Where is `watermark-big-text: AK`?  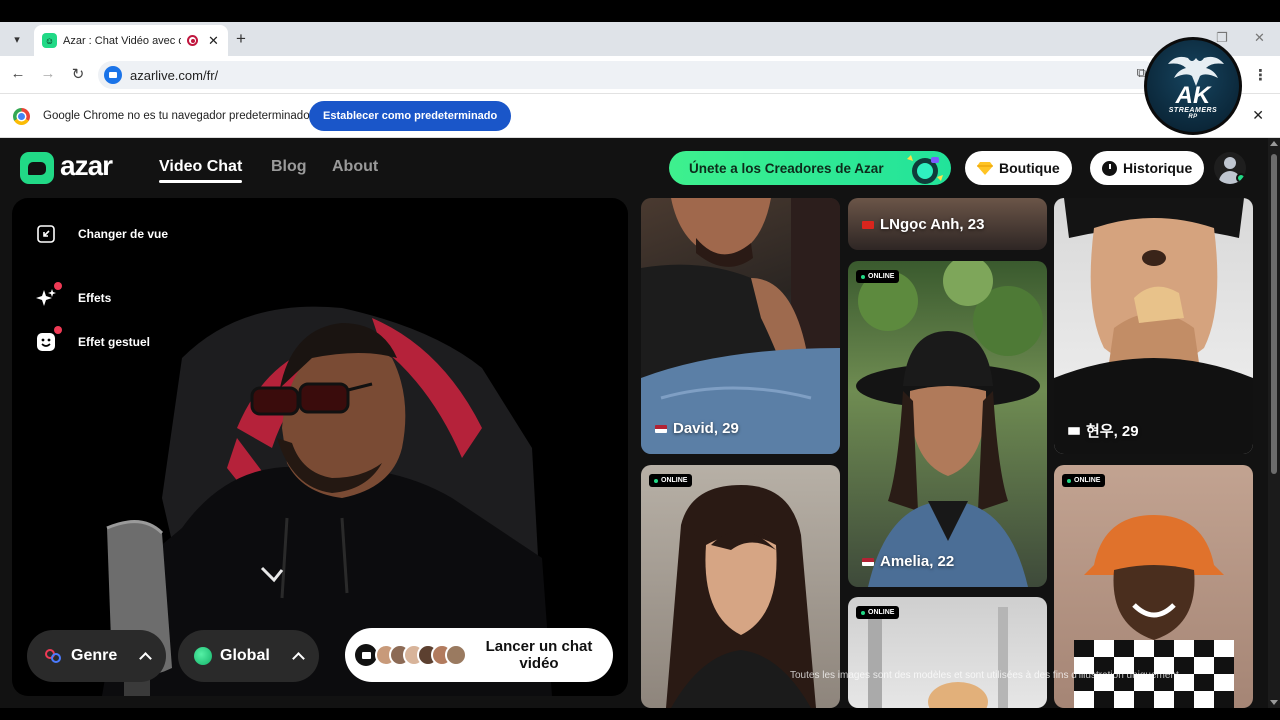 watermark-big-text: AK is located at coordinates (1193, 95).